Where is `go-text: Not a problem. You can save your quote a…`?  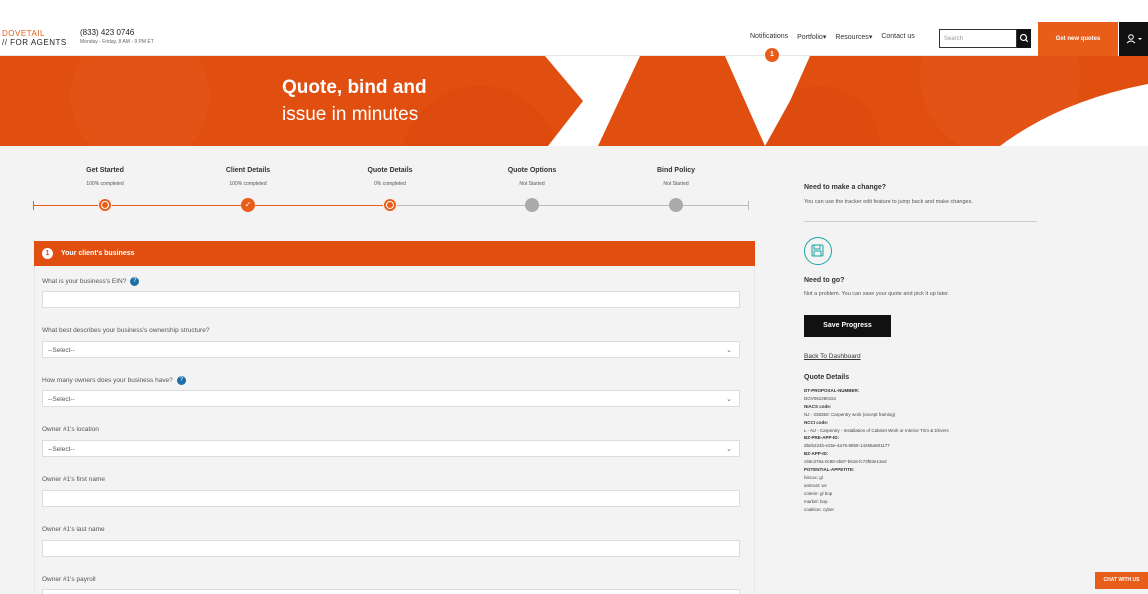 go-text: Not a problem. You can save your quote a… is located at coordinates (877, 294).